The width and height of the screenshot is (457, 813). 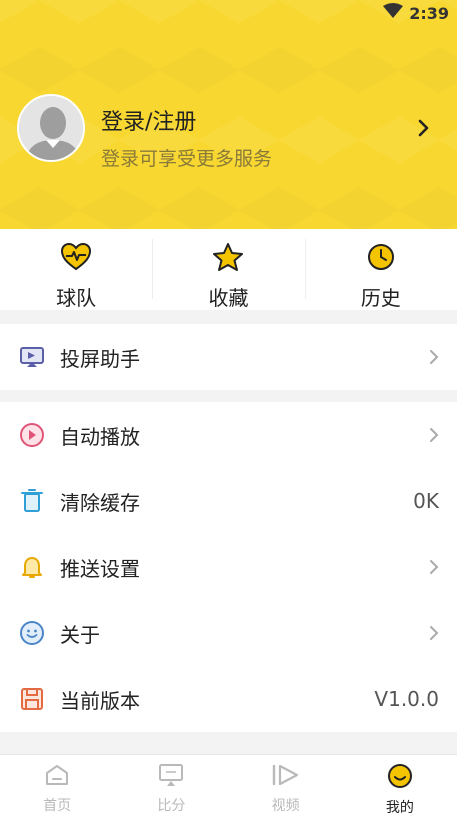 I want to click on menu-item-label: 推送设置, so click(x=100, y=568).